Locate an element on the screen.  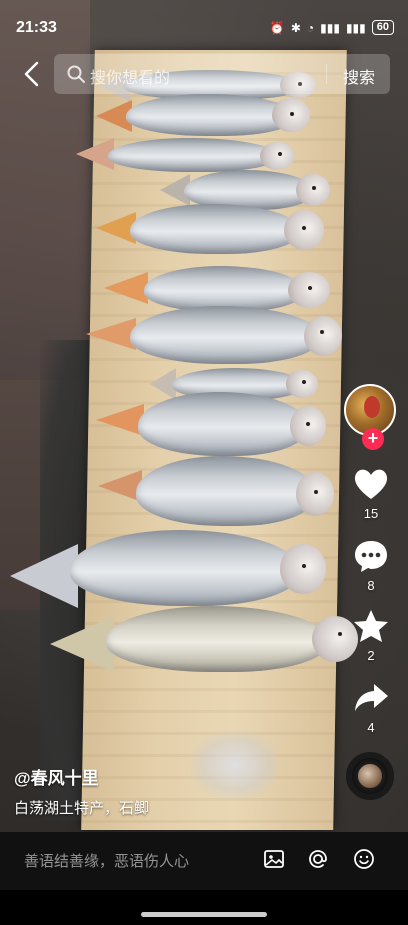
comment-input: 善语结善缘，恶语伤人心 is located at coordinates (106, 860).